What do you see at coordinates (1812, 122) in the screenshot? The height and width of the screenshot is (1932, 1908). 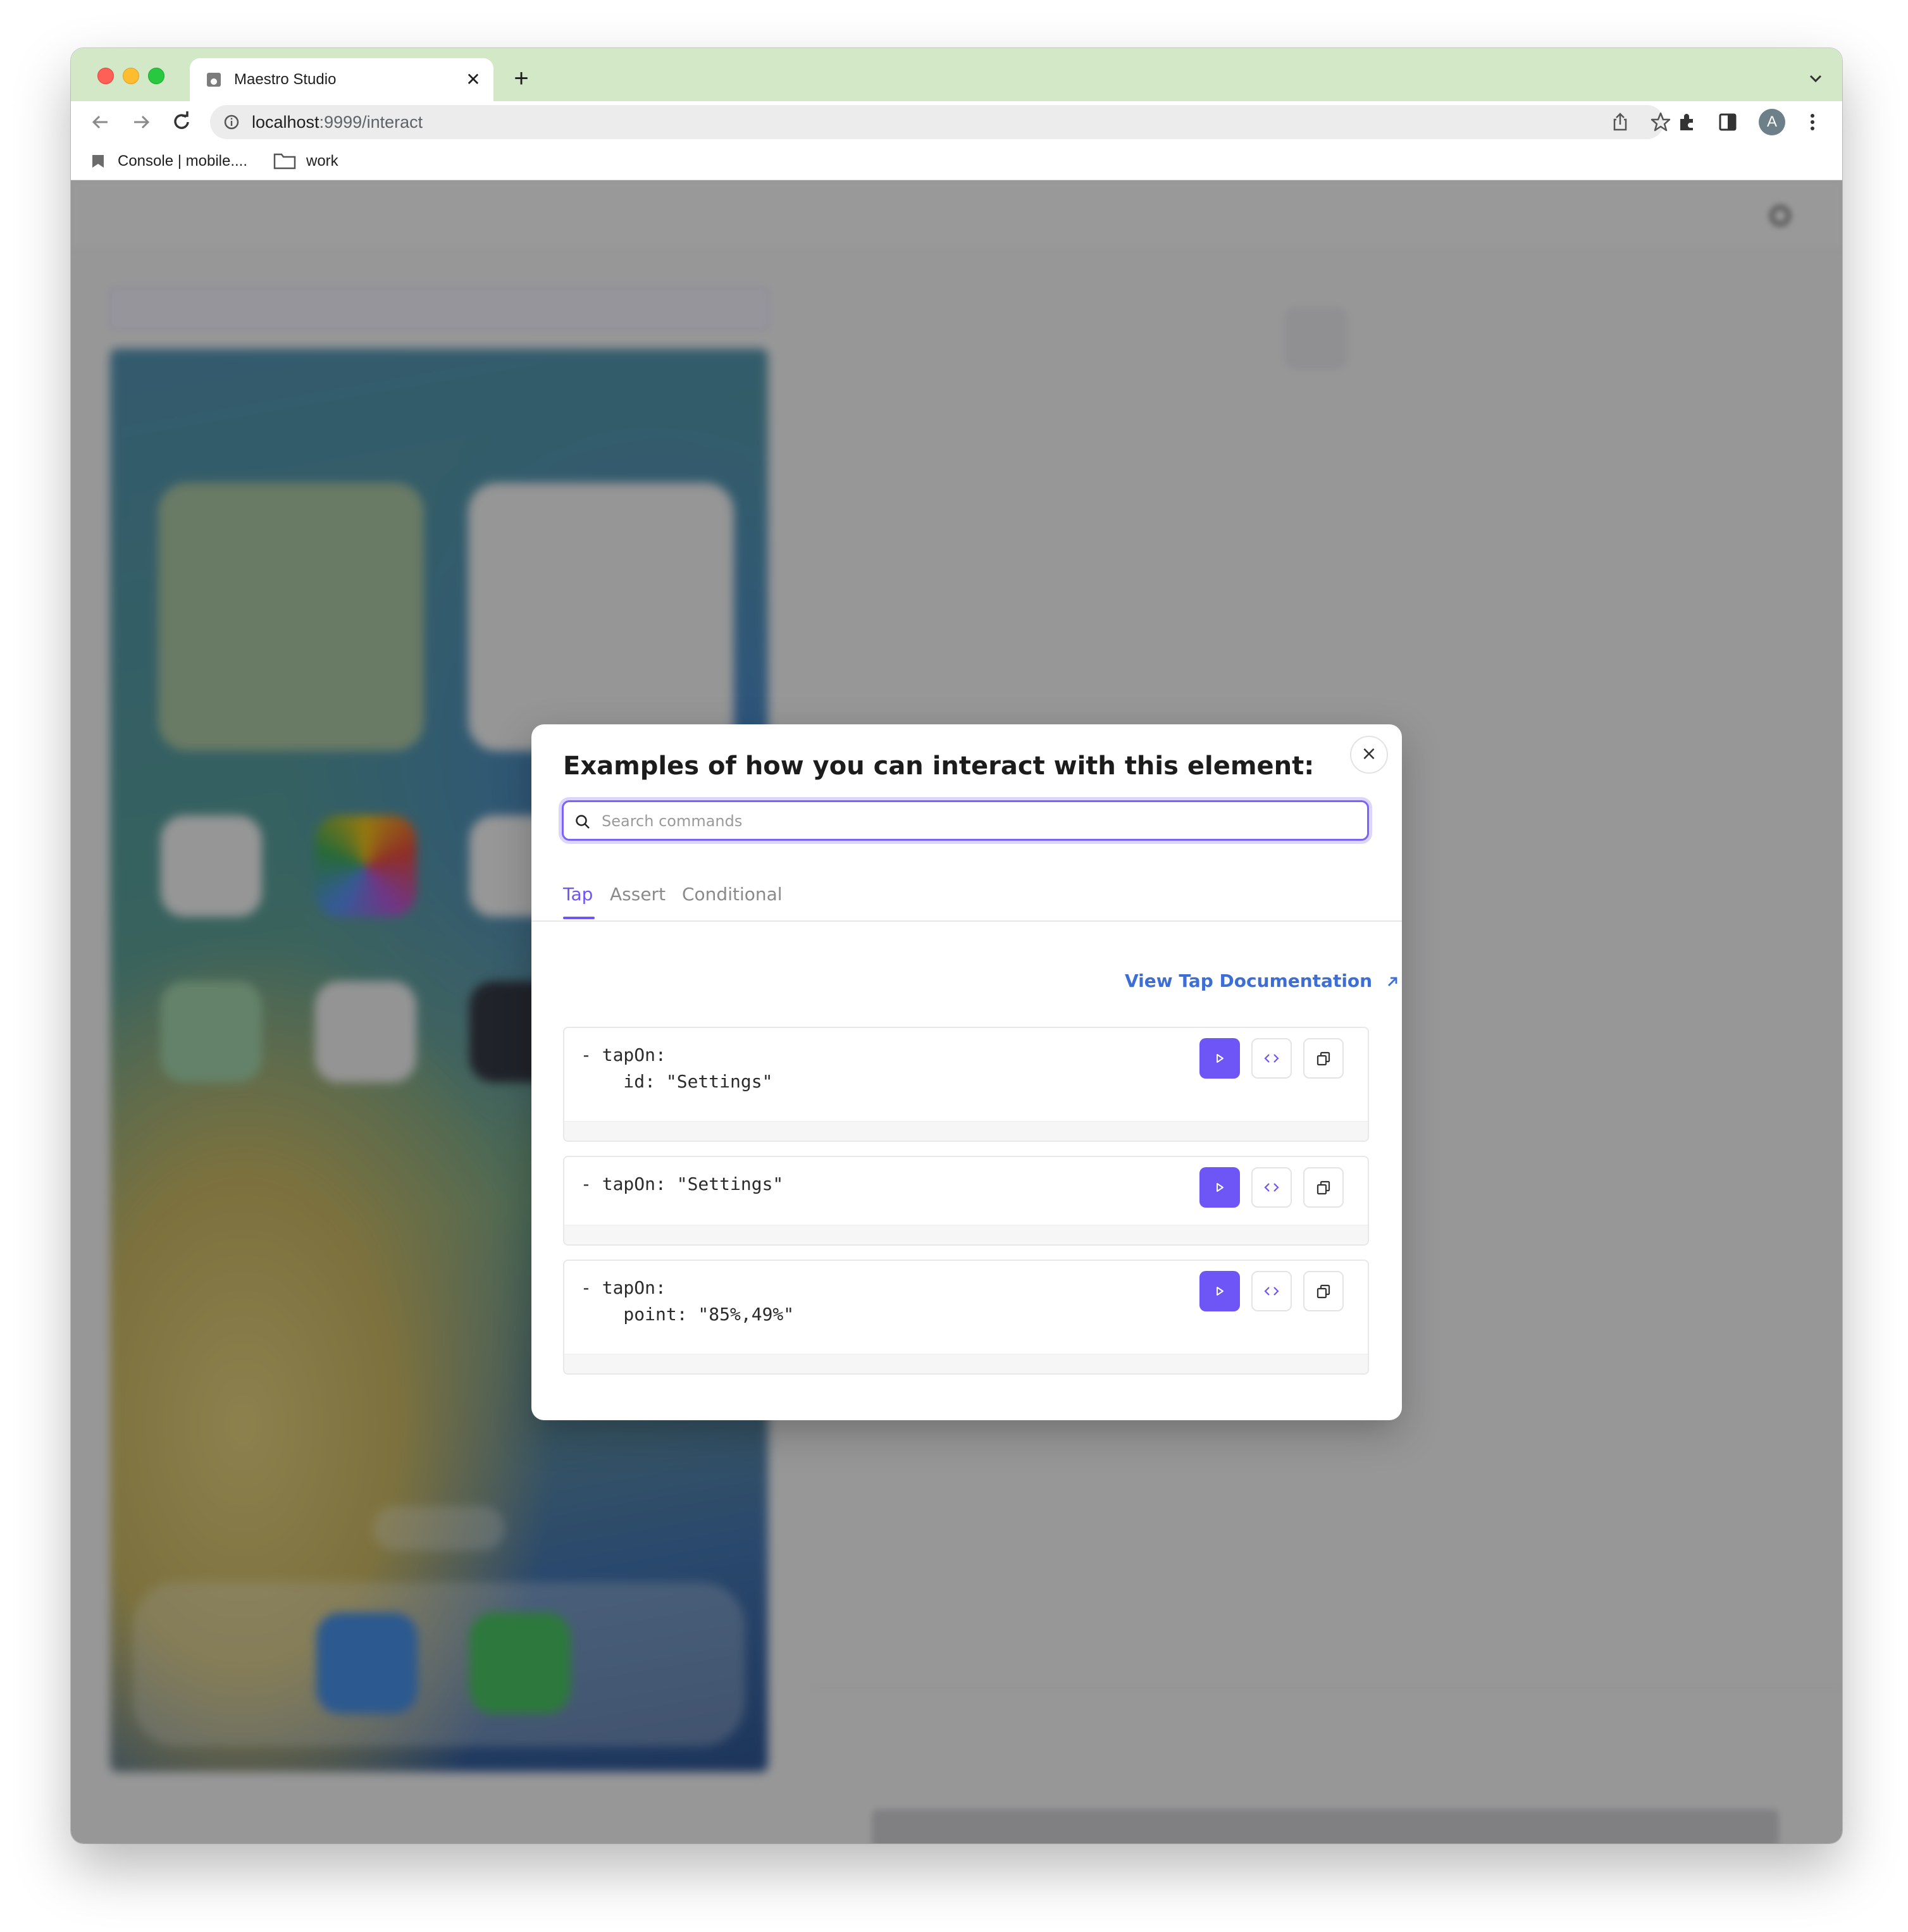 I see `more-menu-icon` at bounding box center [1812, 122].